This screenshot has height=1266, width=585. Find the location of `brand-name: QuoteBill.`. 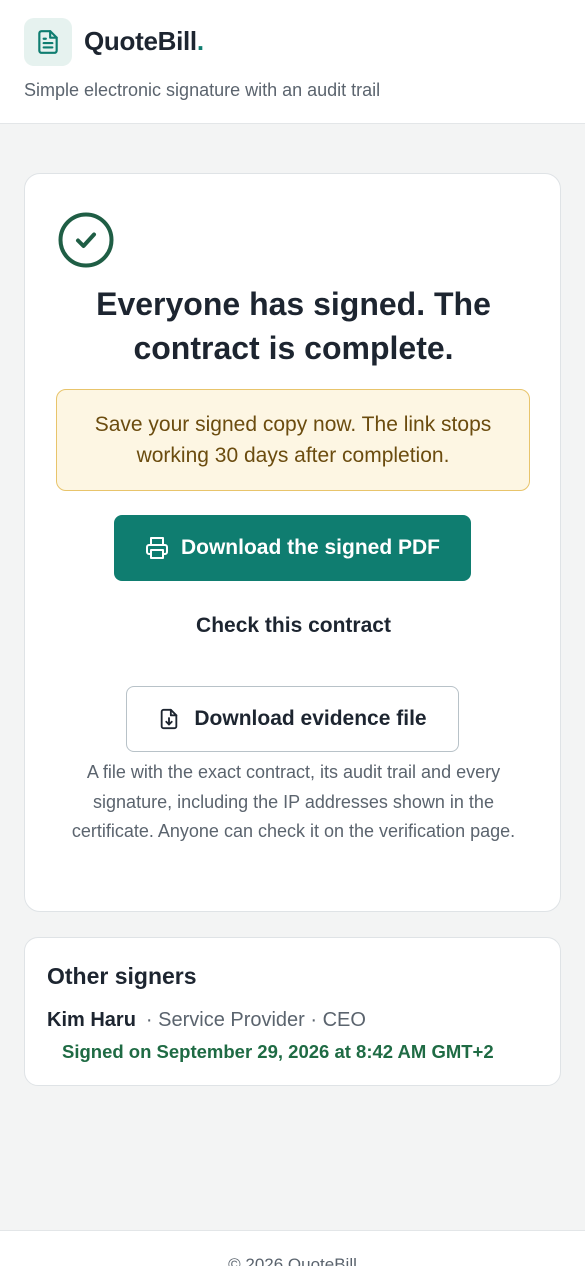

brand-name: QuoteBill. is located at coordinates (144, 41).